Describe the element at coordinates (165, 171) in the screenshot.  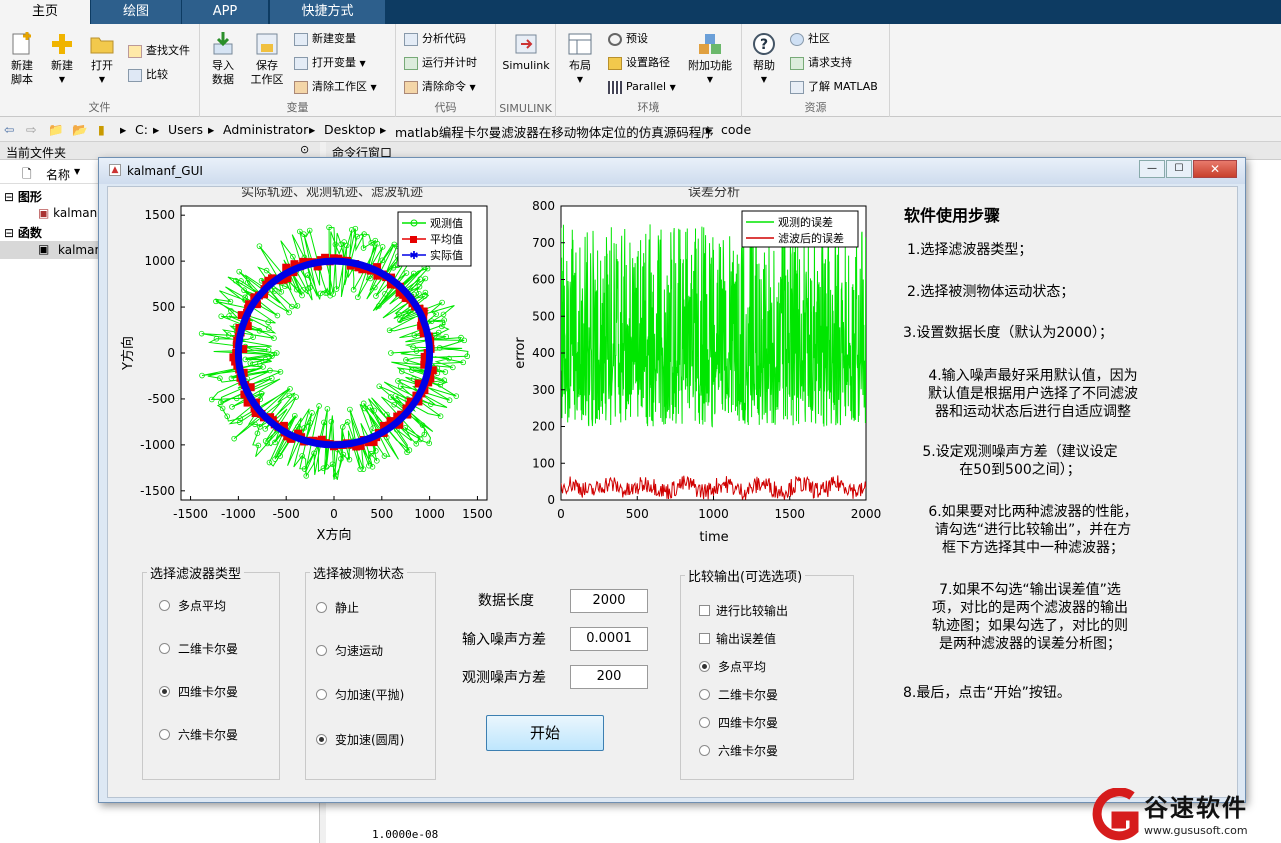
I see `window-title: kalmanf_GUI` at that location.